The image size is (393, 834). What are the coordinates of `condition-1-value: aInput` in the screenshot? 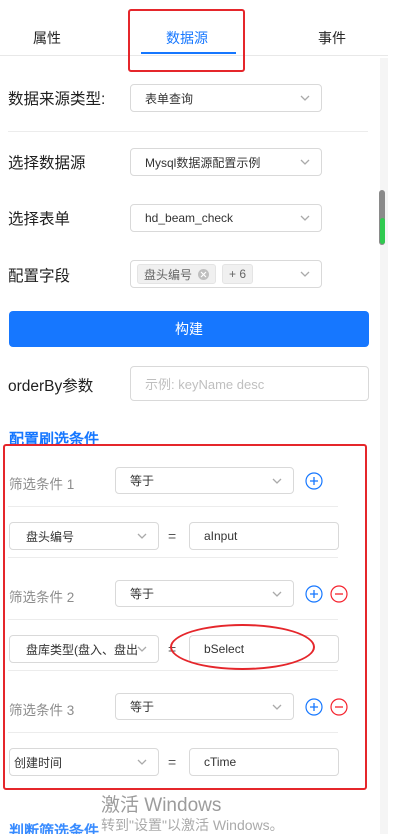 It's located at (221, 536).